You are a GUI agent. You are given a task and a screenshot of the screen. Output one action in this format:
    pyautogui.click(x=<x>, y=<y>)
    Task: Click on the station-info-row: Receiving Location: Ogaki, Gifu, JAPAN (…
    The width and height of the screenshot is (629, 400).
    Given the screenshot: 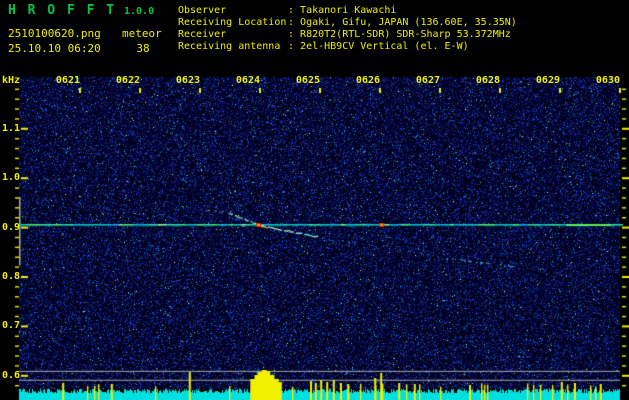 What is the action you would take?
    pyautogui.click(x=347, y=23)
    